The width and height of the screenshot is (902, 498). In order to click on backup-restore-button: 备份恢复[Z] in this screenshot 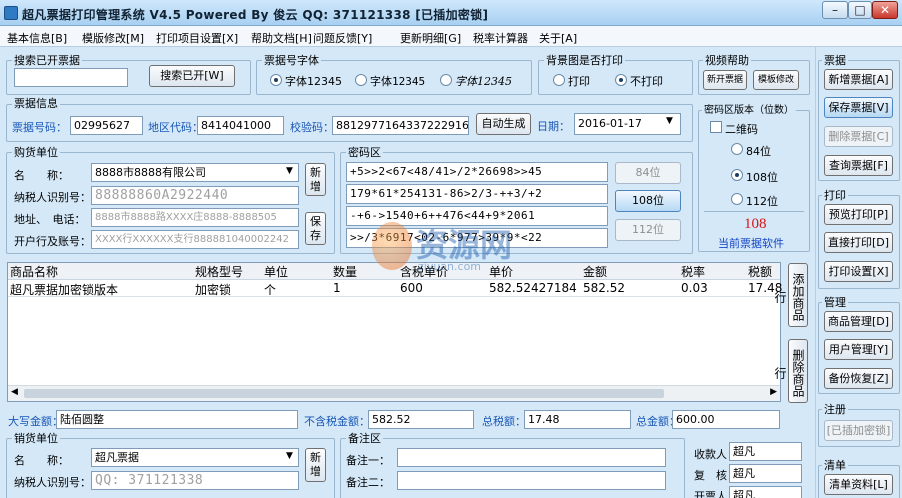, I will do `click(858, 378)`.